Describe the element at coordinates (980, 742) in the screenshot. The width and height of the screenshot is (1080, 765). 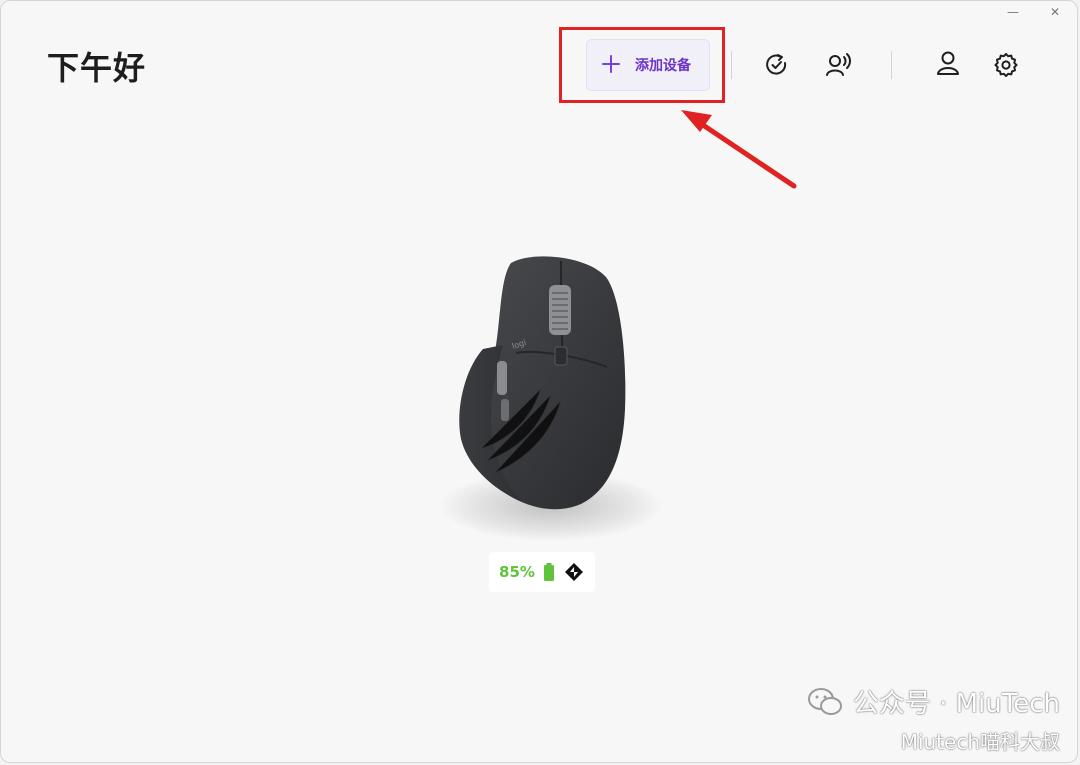
I see `watermark-line-2: Miutech喵科大叔` at that location.